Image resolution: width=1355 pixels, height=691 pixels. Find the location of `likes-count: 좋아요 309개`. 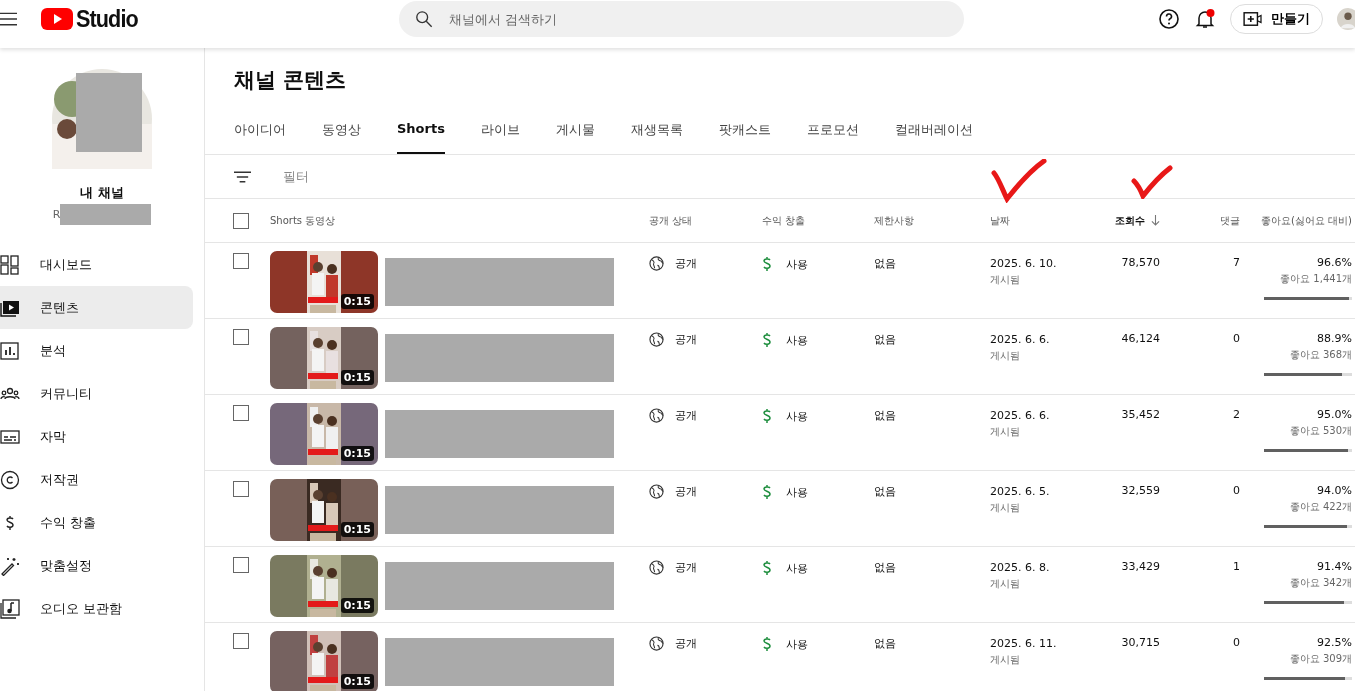

likes-count: 좋아요 309개 is located at coordinates (1320, 659).